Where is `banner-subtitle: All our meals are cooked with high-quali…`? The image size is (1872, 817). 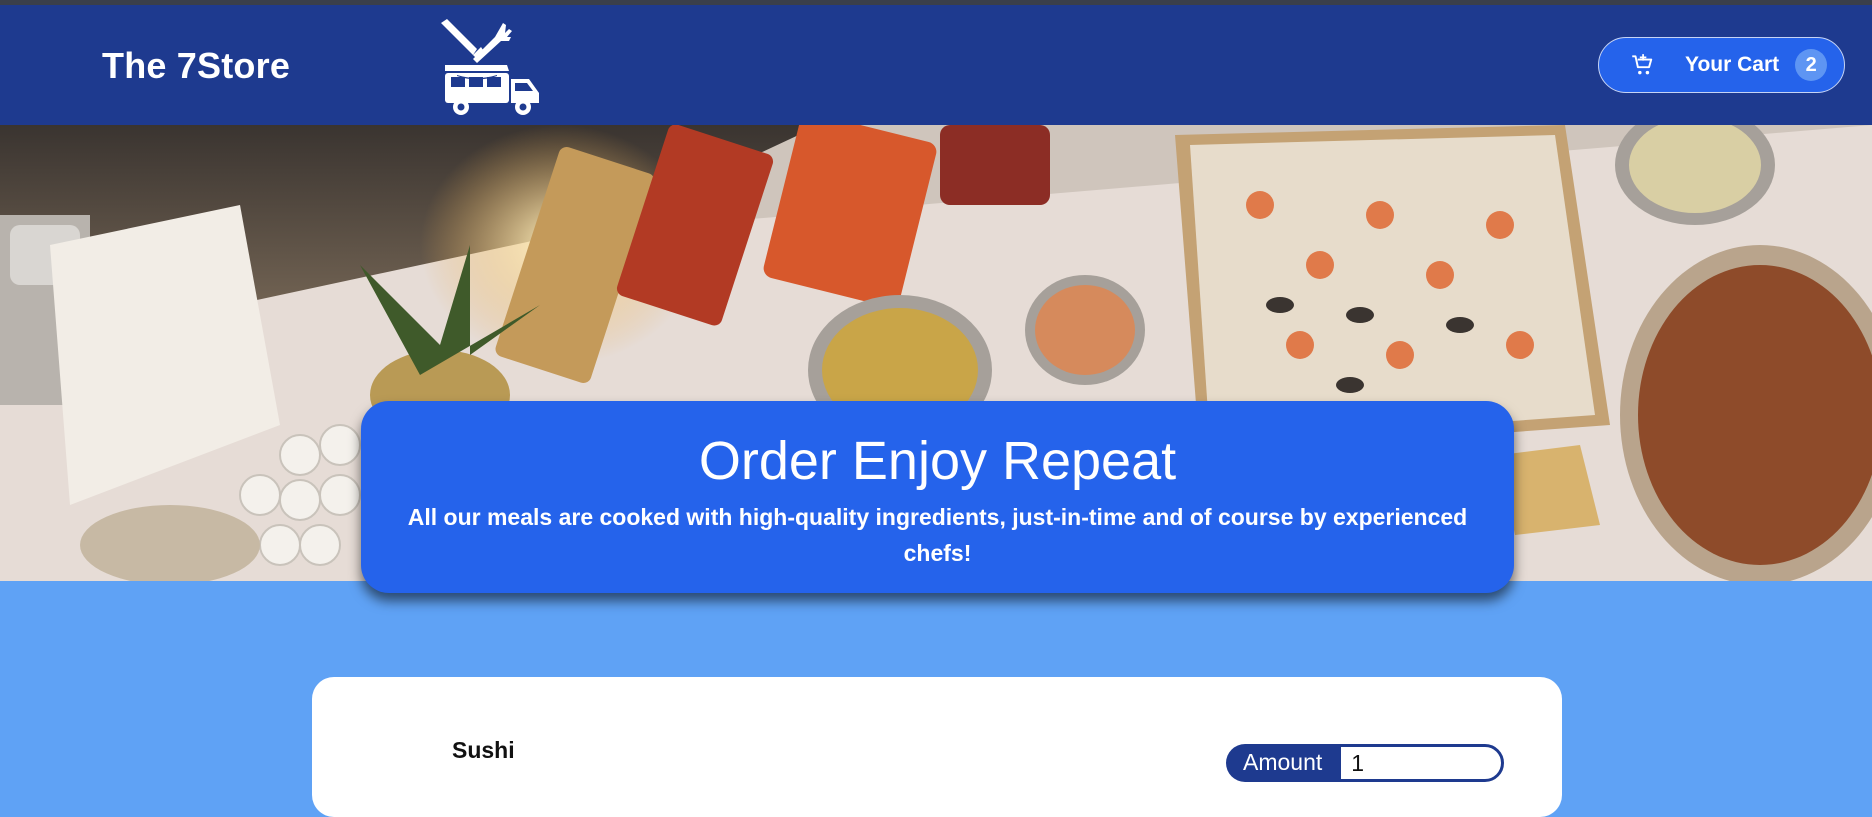 banner-subtitle: All our meals are cooked with high-quali… is located at coordinates (937, 535).